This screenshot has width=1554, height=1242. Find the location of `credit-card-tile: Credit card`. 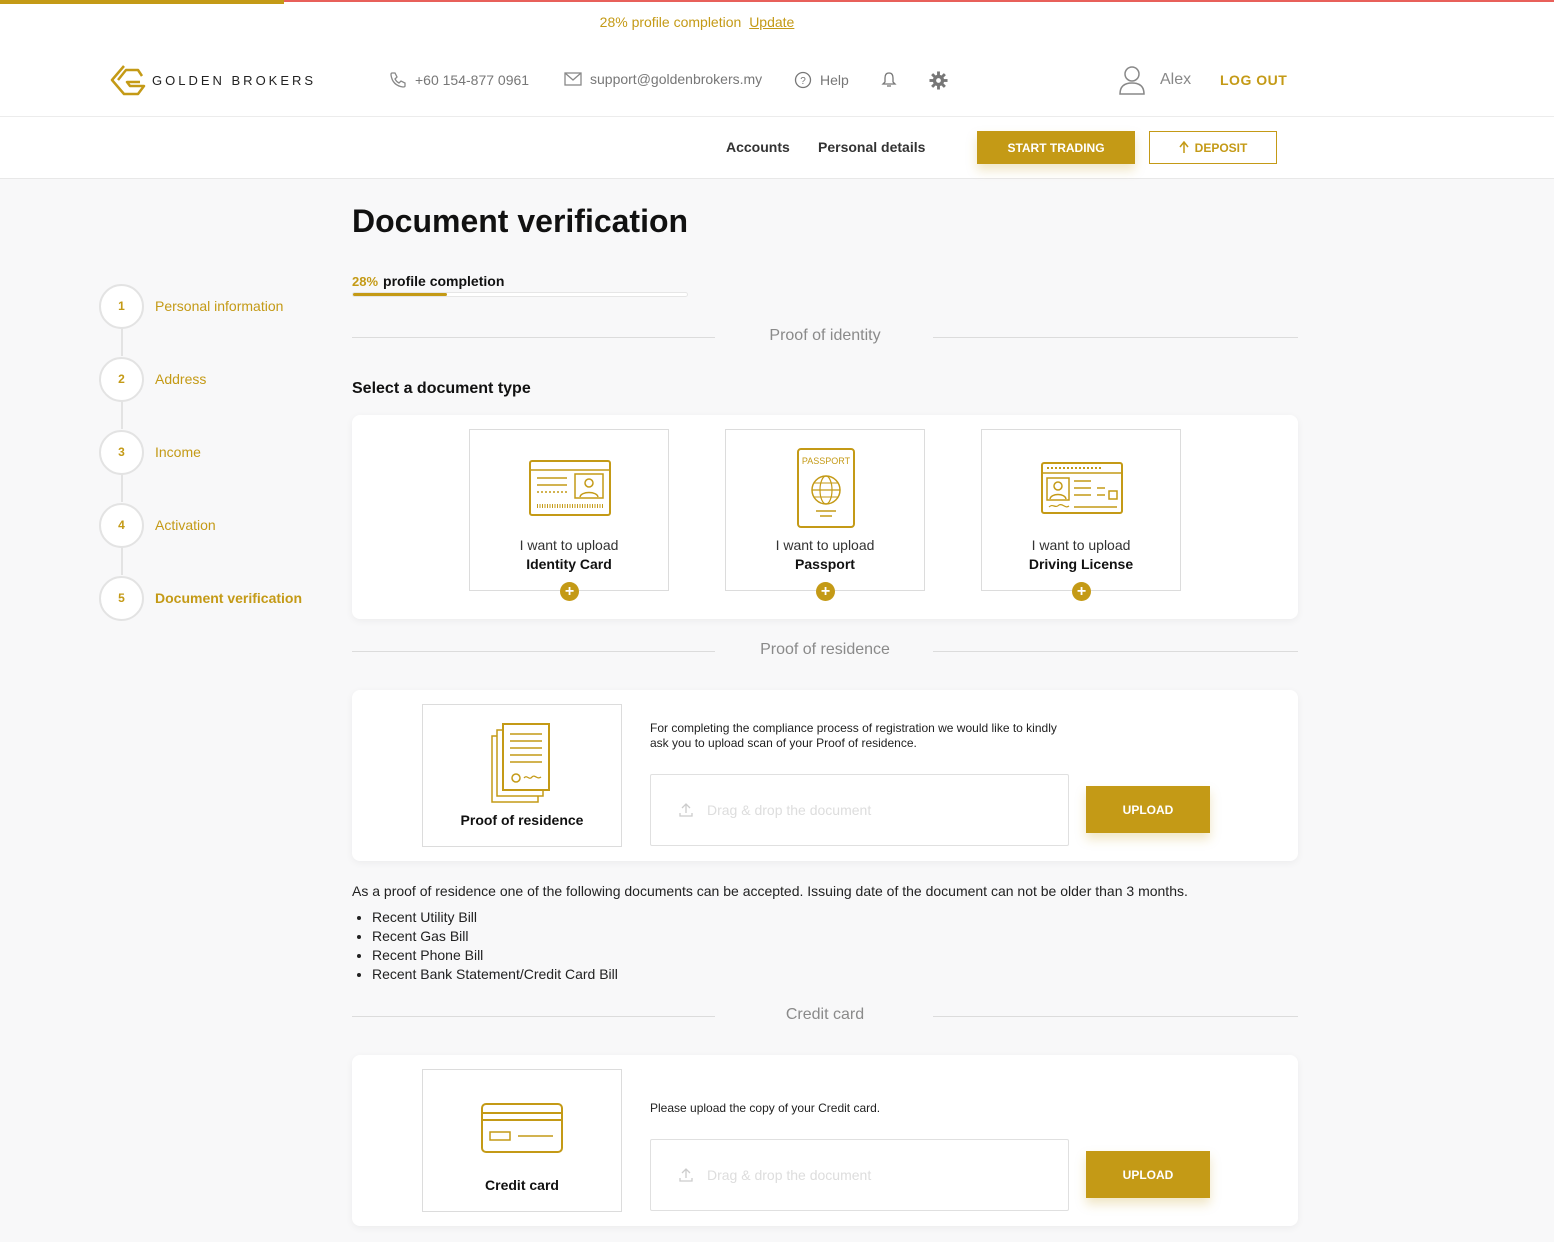

credit-card-tile: Credit card is located at coordinates (522, 1140).